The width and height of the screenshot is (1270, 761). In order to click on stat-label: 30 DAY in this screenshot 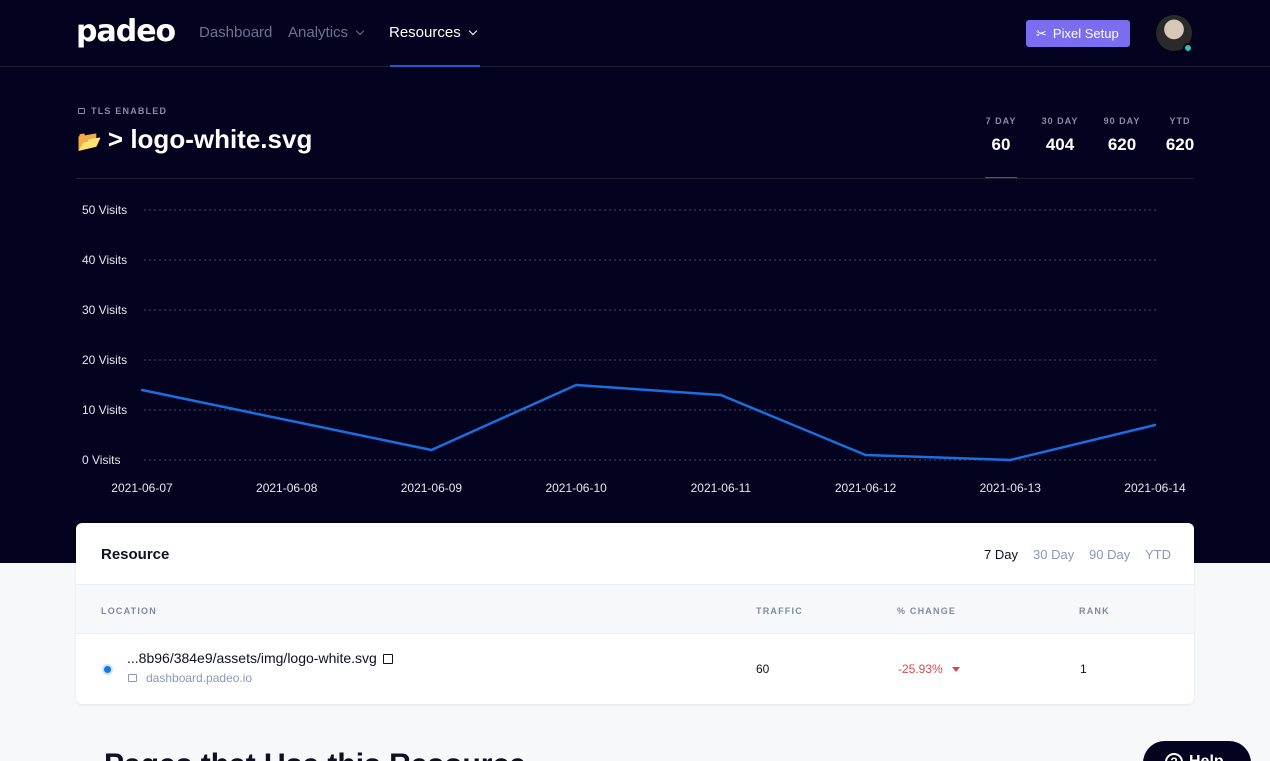, I will do `click(1060, 121)`.